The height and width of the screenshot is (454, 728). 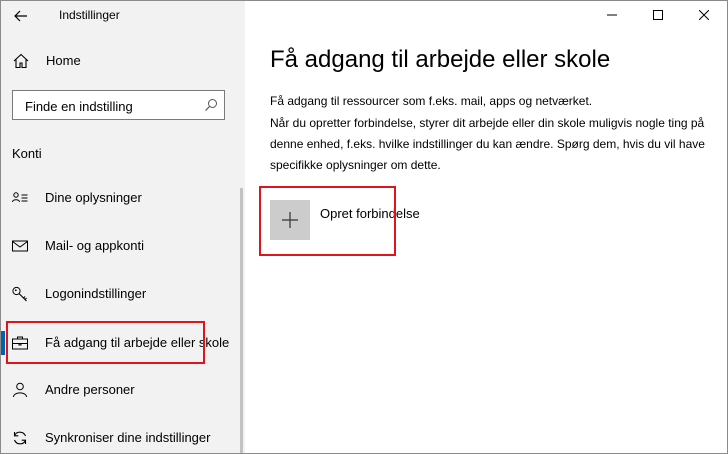 I want to click on sidebar-item-mail-accounts: Mail- og appkonti, so click(x=119, y=246).